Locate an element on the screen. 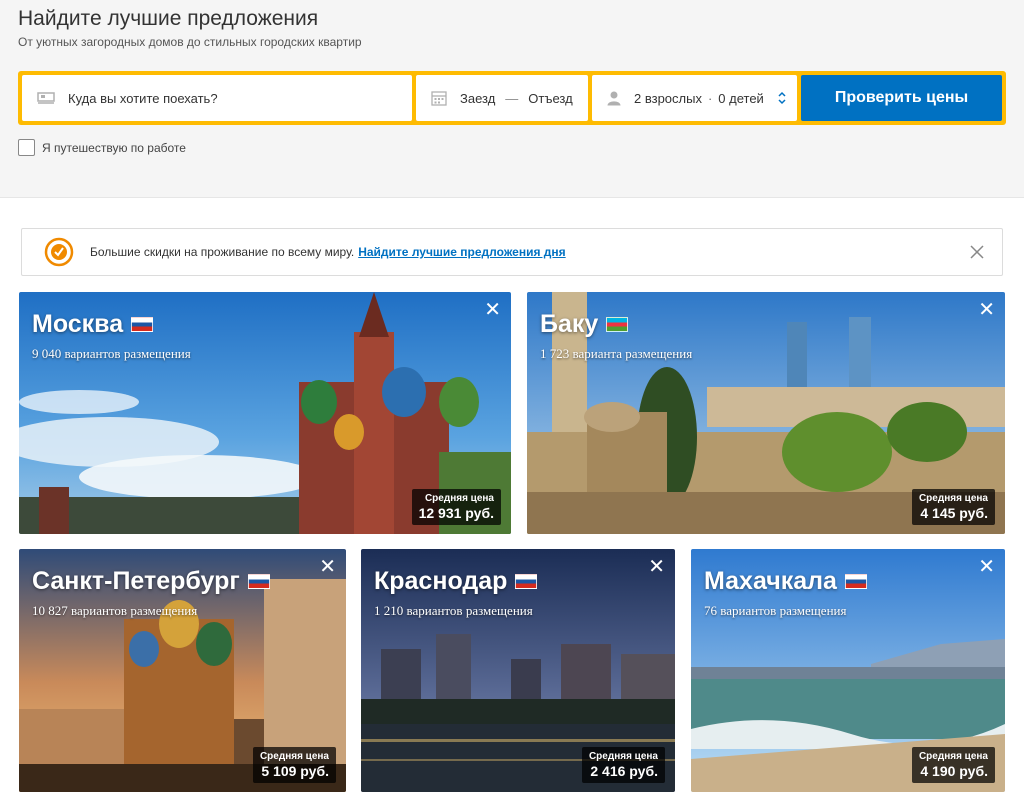 The image size is (1024, 809). checkin-label: Заезд is located at coordinates (478, 98).